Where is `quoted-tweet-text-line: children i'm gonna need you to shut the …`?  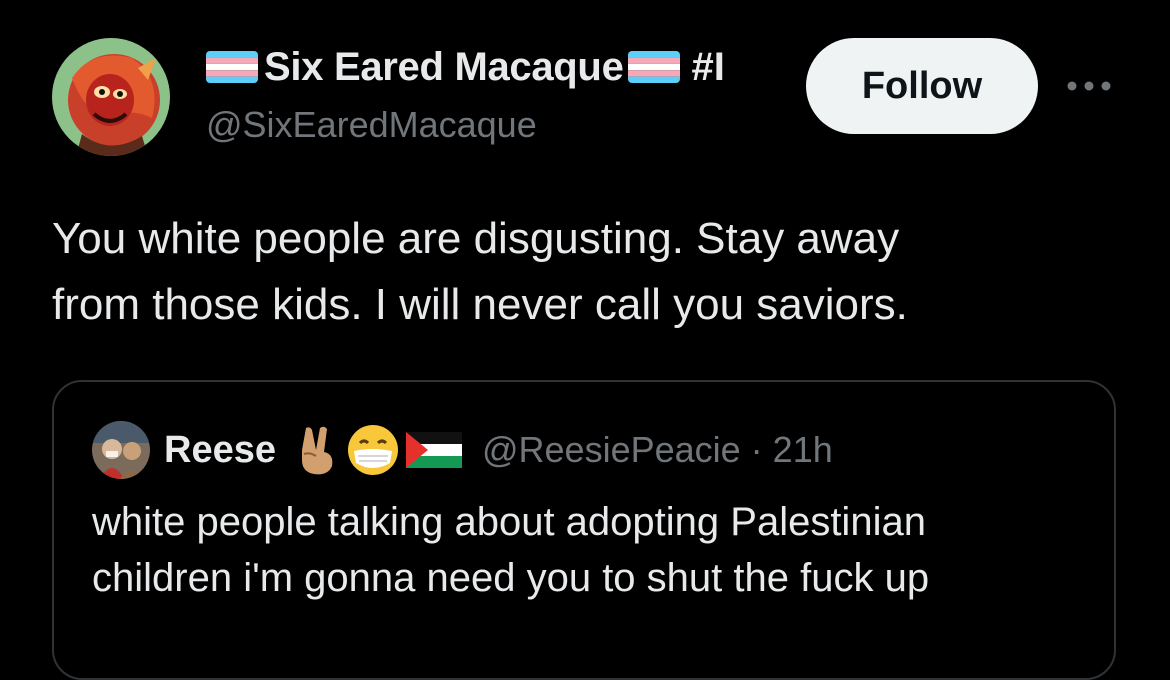 quoted-tweet-text-line: children i'm gonna need you to shut the … is located at coordinates (511, 578).